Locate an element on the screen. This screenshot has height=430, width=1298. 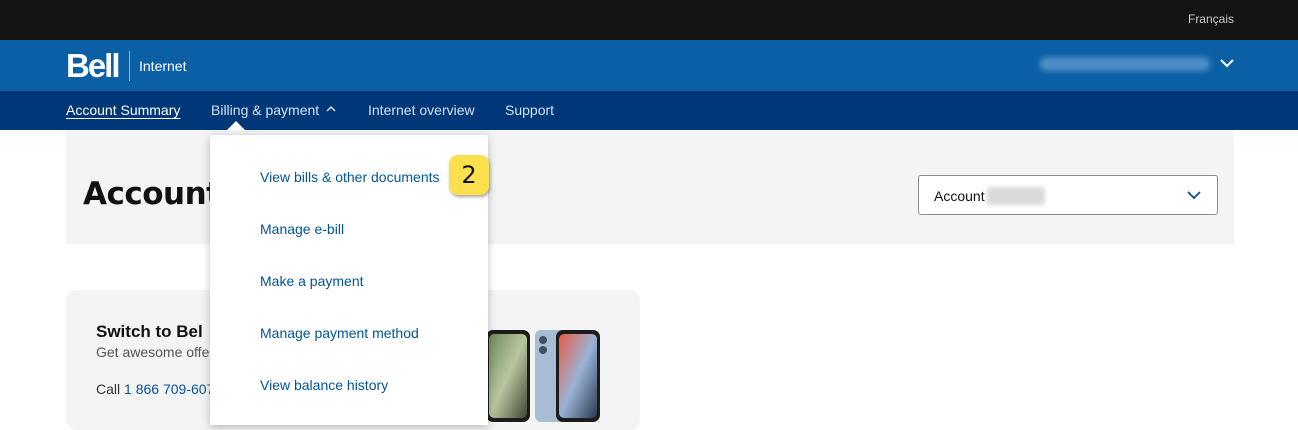
promo-phone-link: 1 866 709-607 is located at coordinates (169, 389).